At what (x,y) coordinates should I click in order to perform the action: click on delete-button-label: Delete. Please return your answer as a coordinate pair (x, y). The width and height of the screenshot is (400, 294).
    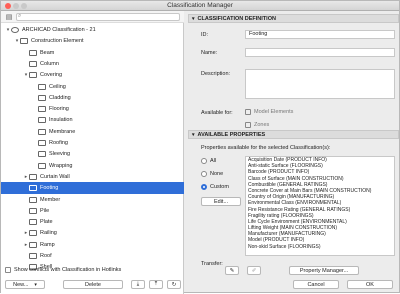
    Looking at the image, I should click on (93, 284).